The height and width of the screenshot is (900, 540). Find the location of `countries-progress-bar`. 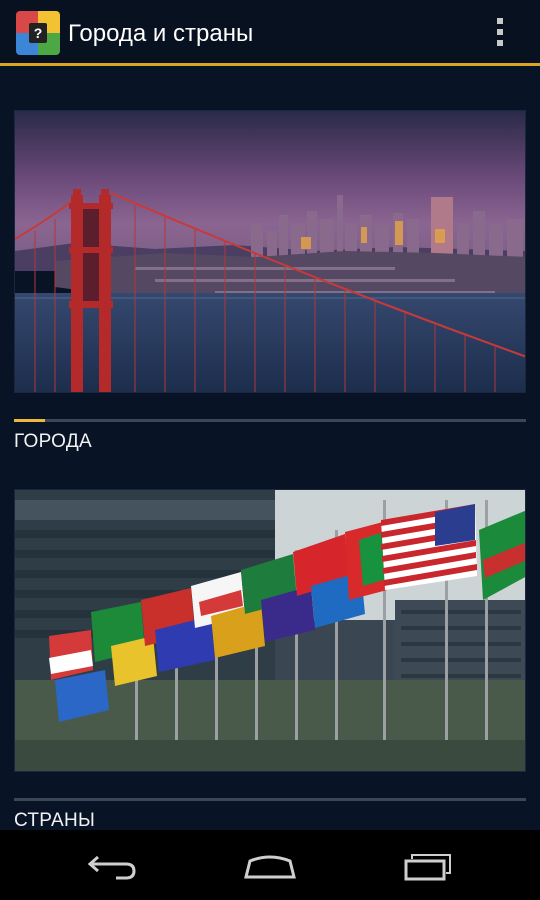

countries-progress-bar is located at coordinates (270, 799).